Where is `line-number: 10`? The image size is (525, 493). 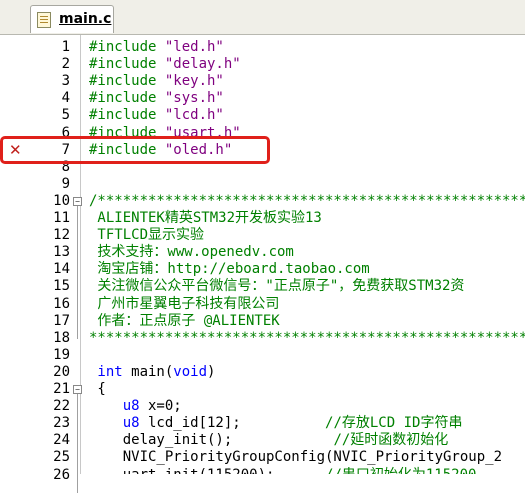 line-number: 10 is located at coordinates (61, 200).